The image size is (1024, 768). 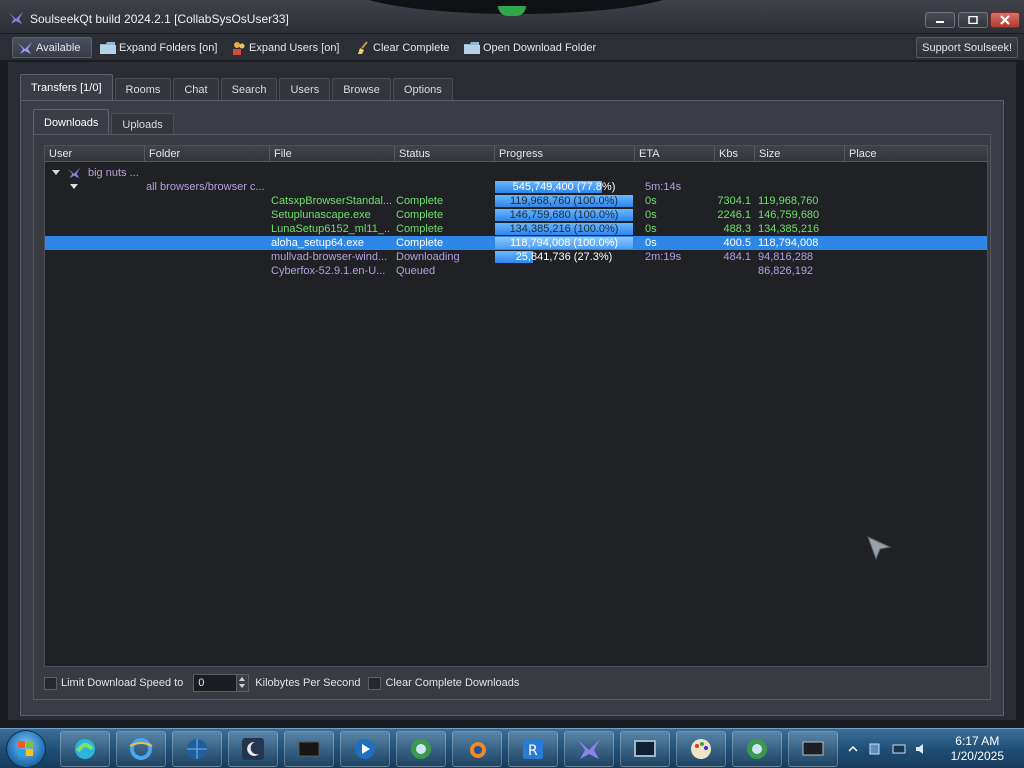 What do you see at coordinates (142, 124) in the screenshot?
I see `tab-uploads: Uploads` at bounding box center [142, 124].